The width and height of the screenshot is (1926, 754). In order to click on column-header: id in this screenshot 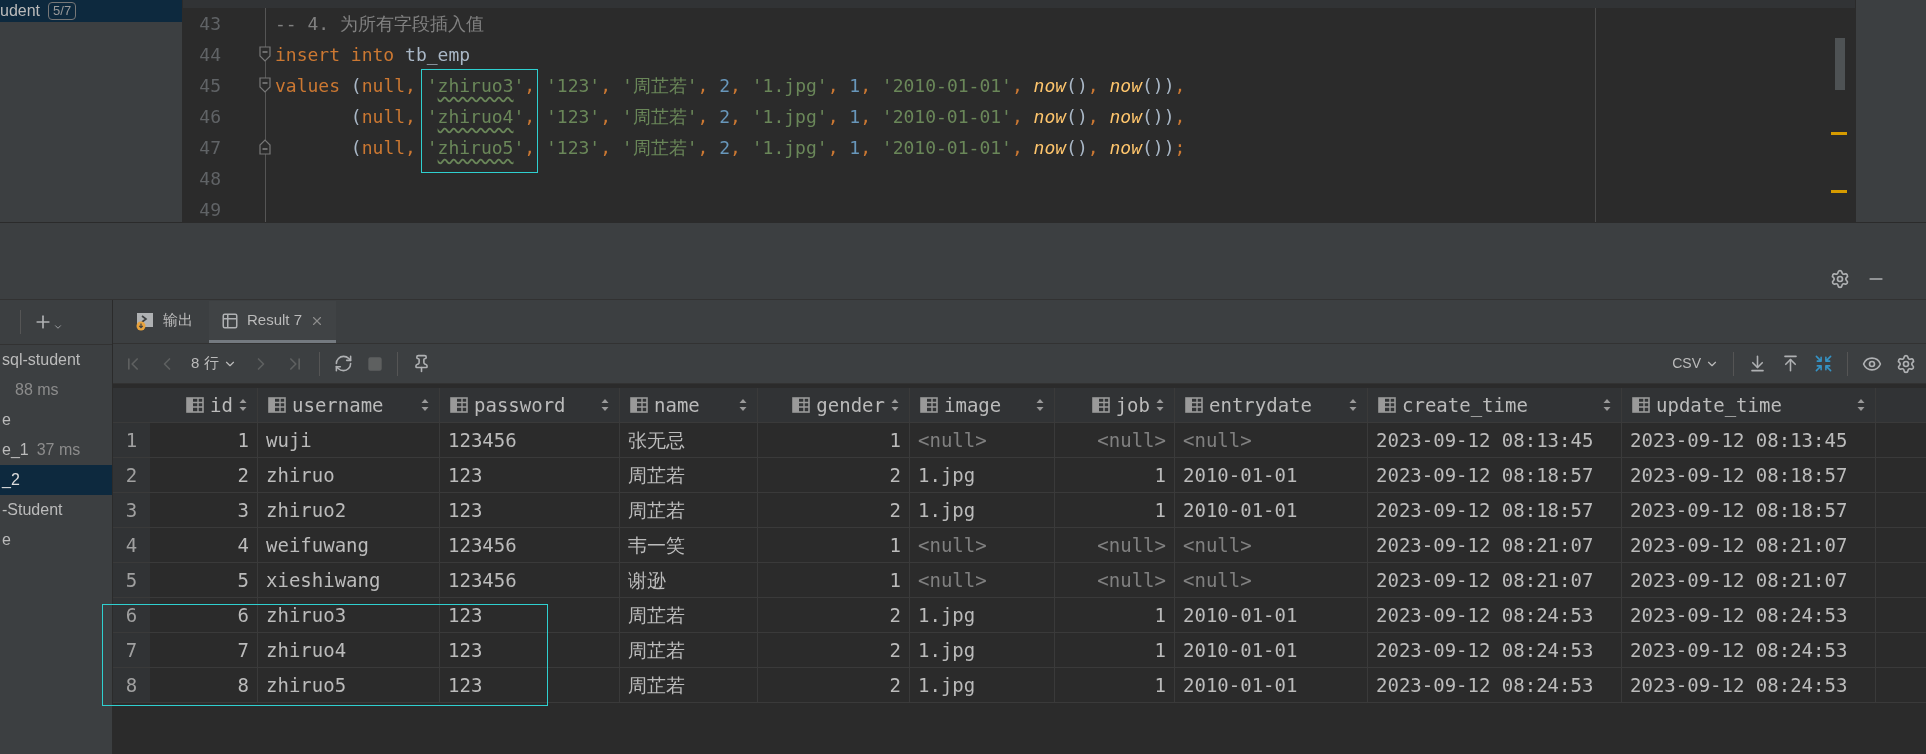, I will do `click(204, 405)`.